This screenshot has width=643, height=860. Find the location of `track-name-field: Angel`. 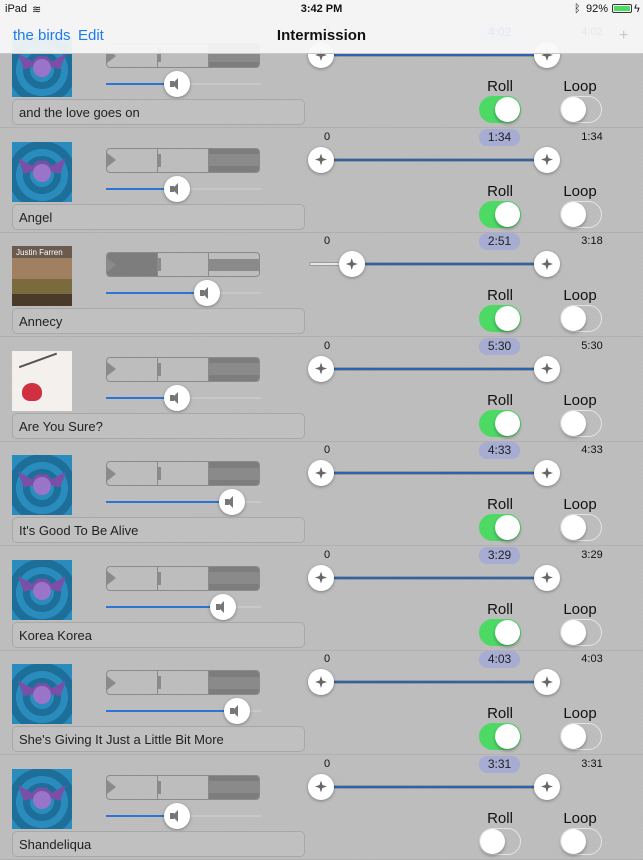

track-name-field: Angel is located at coordinates (158, 216).